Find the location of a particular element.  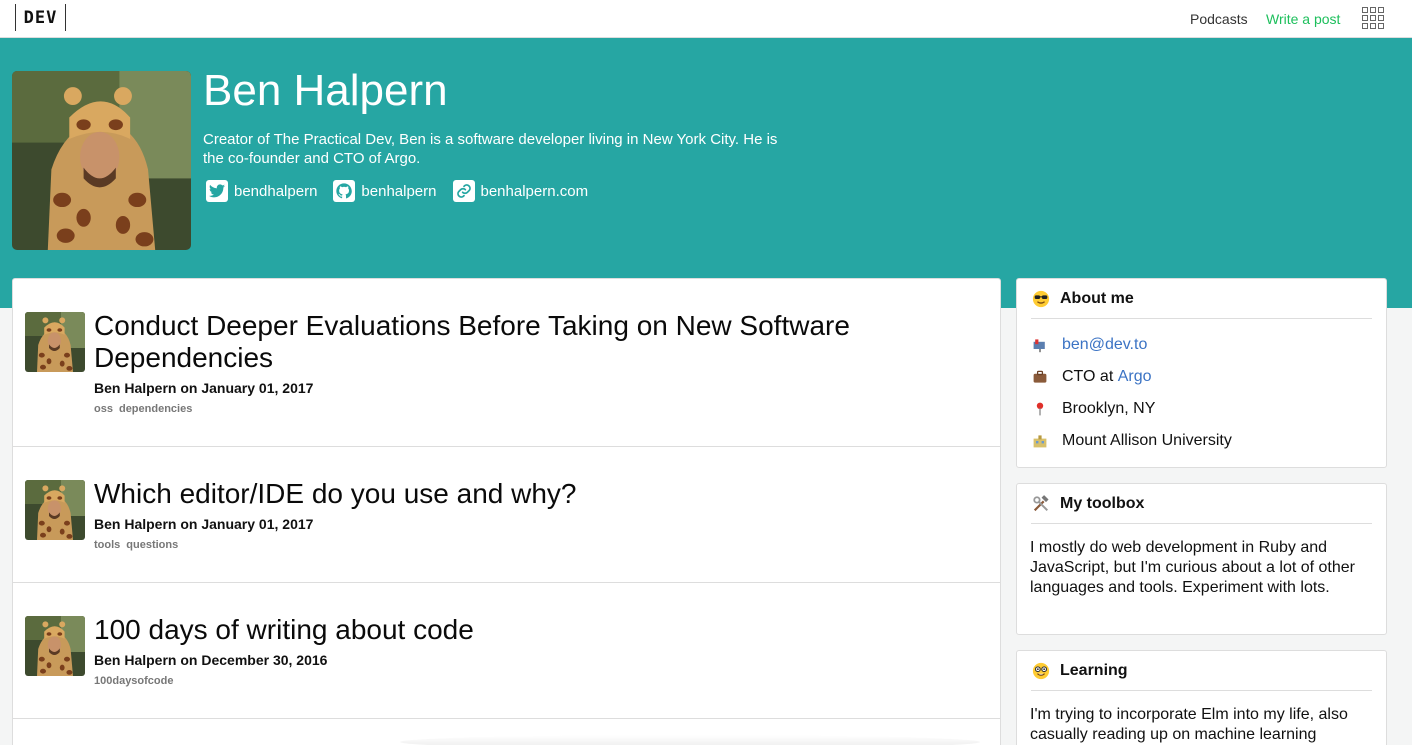

github-link: benhalpern is located at coordinates (385, 191).